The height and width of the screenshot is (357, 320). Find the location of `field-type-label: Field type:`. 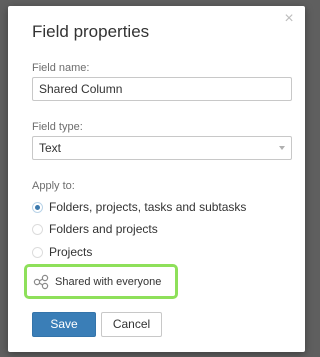

field-type-label: Field type: is located at coordinates (57, 127).